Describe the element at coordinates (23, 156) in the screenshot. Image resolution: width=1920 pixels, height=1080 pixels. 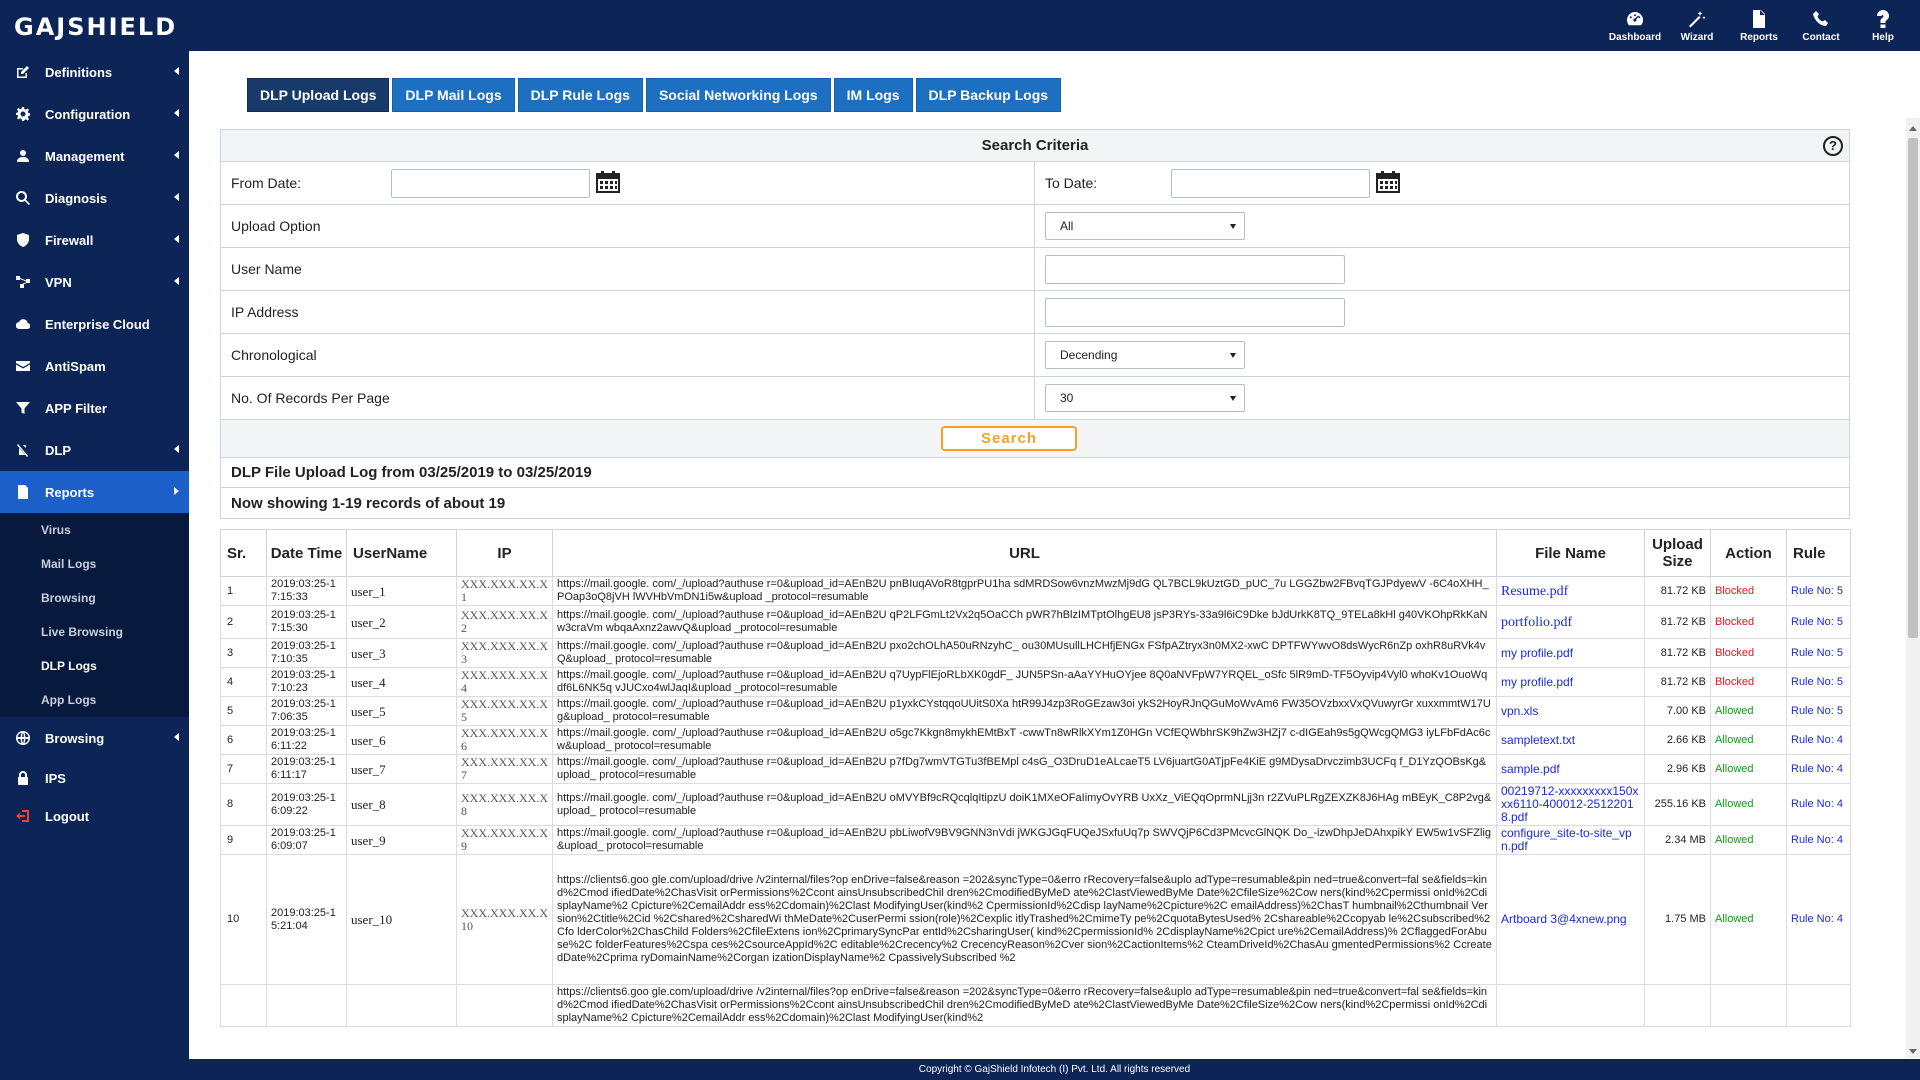
I see `user-icon` at that location.